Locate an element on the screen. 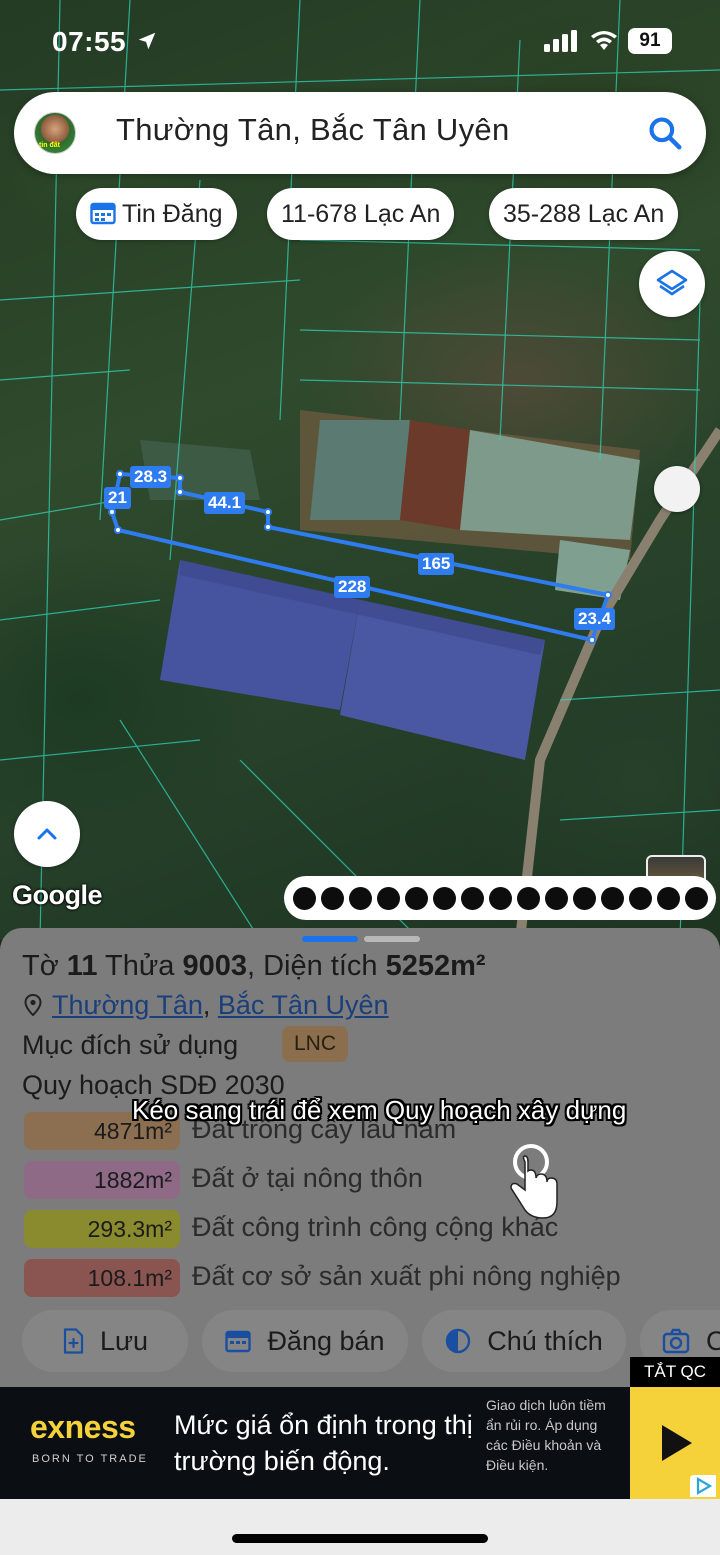 This screenshot has height=1555, width=720. contrast-icon is located at coordinates (458, 1341).